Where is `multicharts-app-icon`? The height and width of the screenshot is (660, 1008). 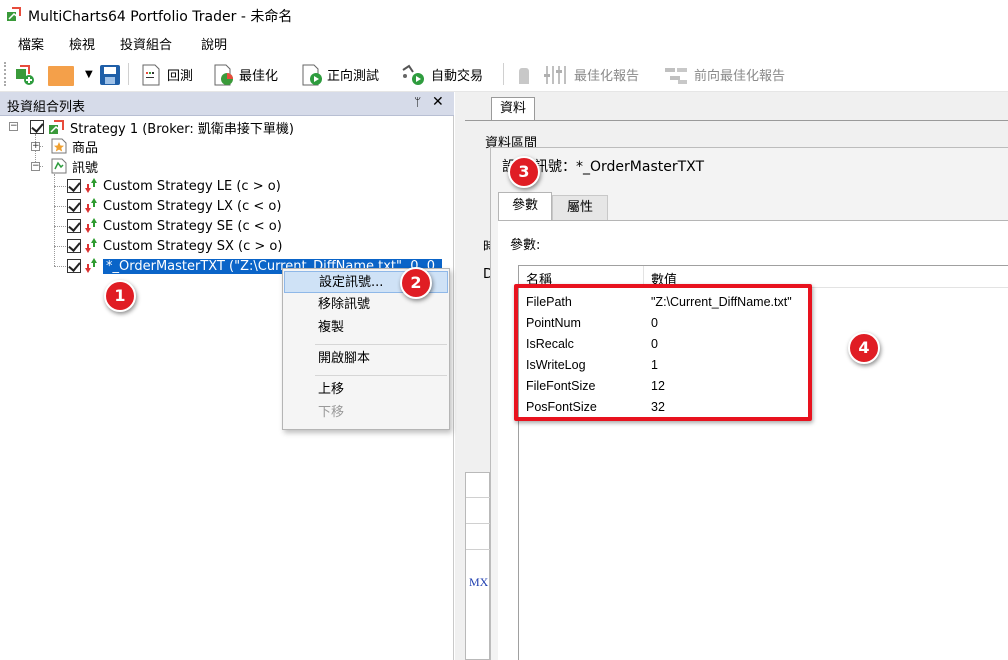 multicharts-app-icon is located at coordinates (14, 15).